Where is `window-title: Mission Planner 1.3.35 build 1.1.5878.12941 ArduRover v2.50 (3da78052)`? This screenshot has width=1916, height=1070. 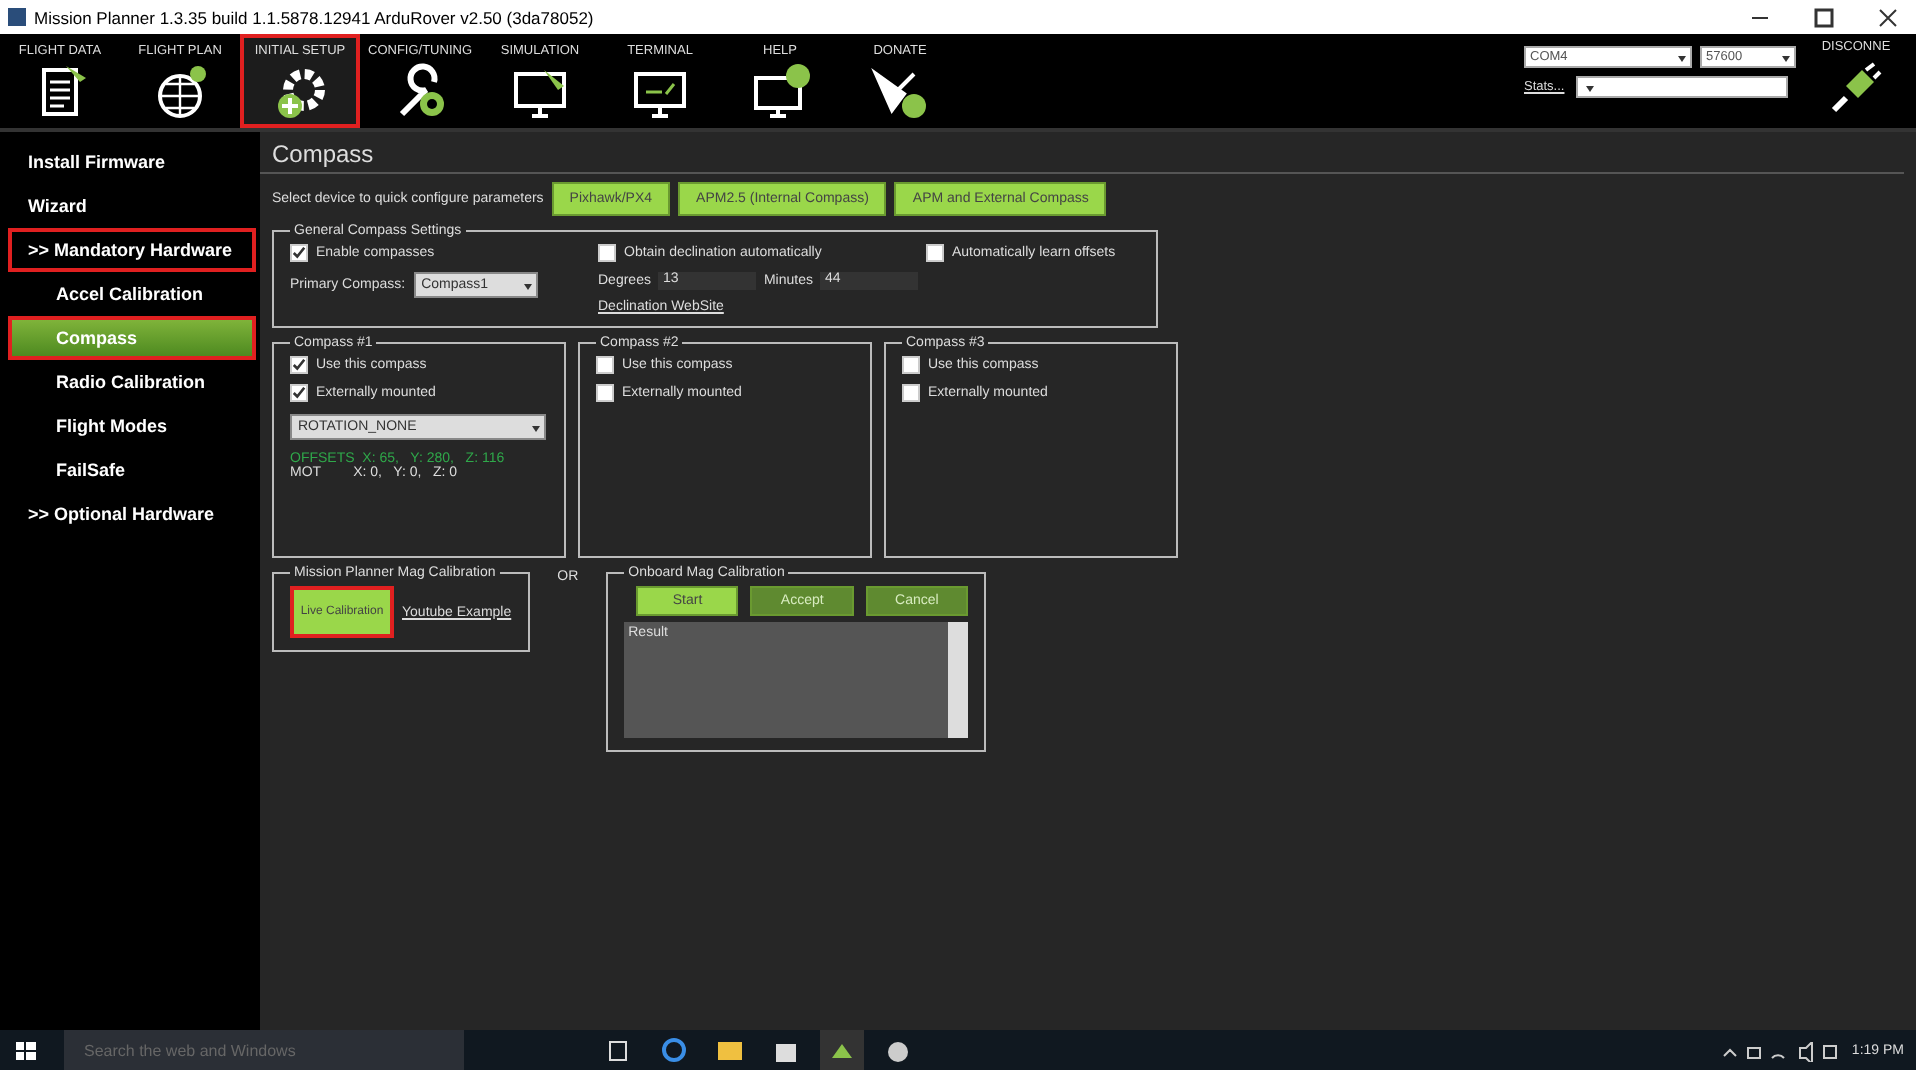 window-title: Mission Planner 1.3.35 build 1.1.5878.12941 ArduRover v2.50 (3da78052) is located at coordinates (315, 17).